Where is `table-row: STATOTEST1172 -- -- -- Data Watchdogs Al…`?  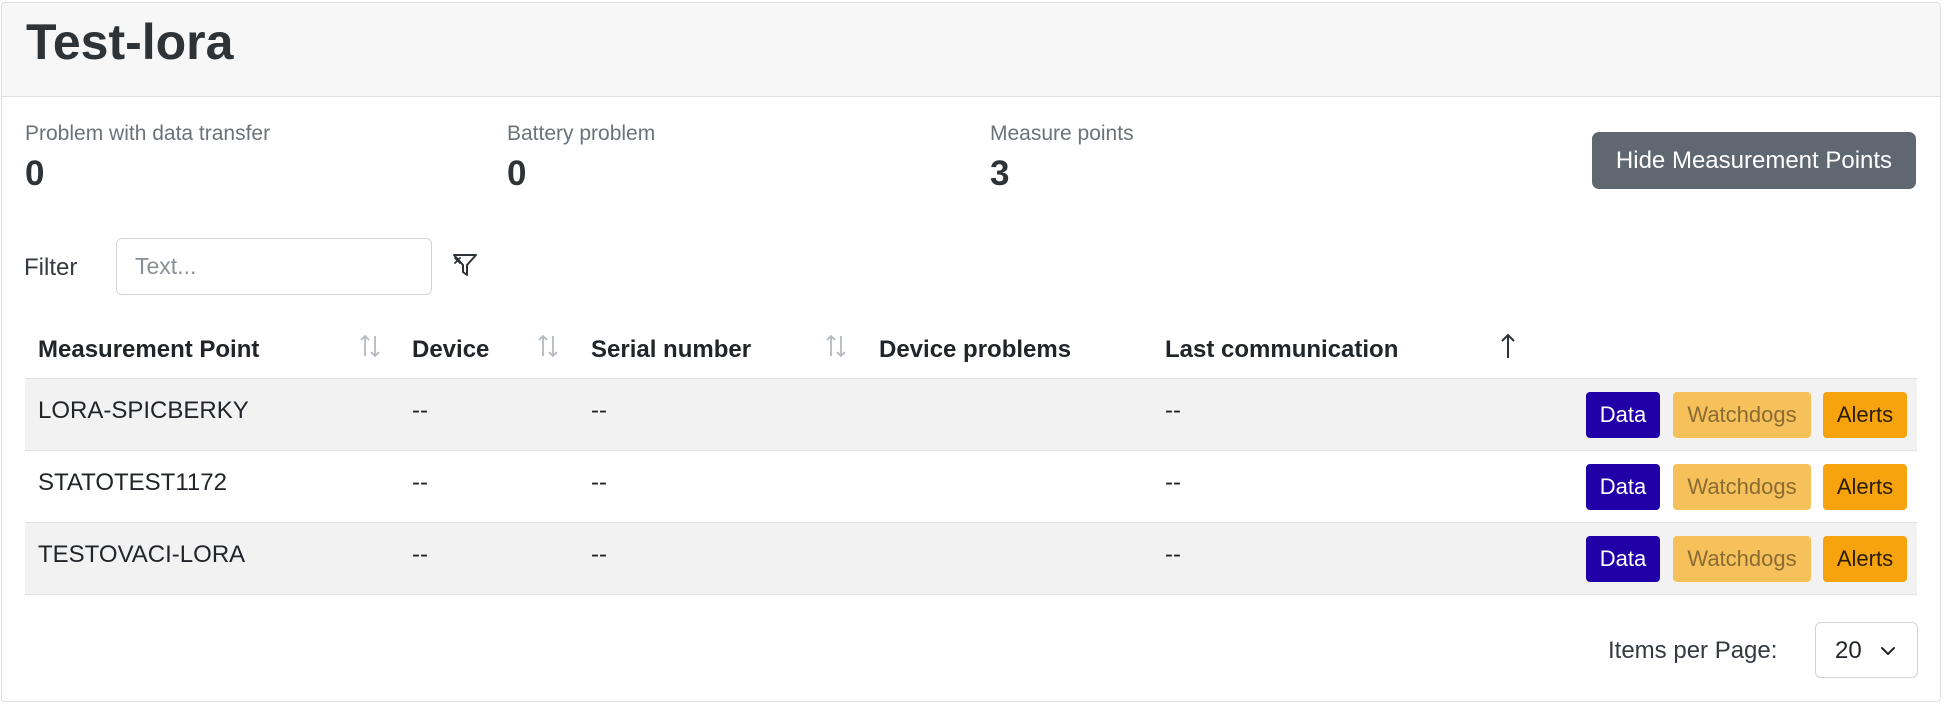
table-row: STATOTEST1172 -- -- -- Data Watchdogs Al… is located at coordinates (971, 487).